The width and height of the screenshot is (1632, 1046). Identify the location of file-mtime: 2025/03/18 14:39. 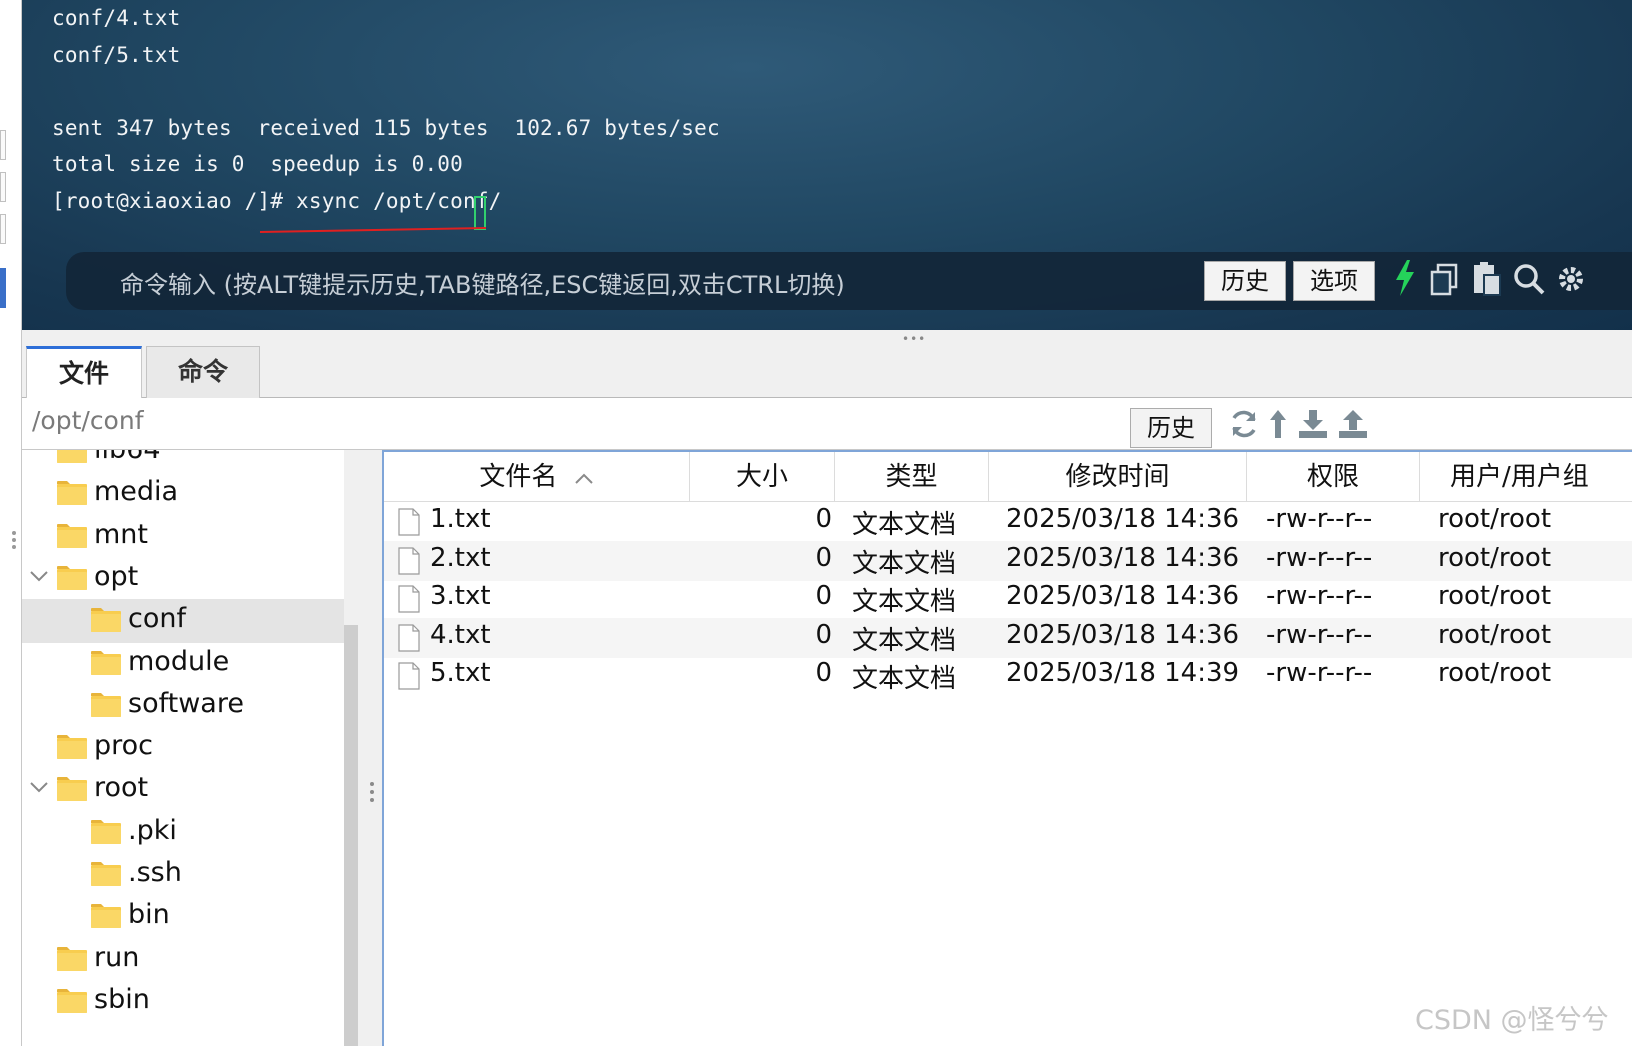
(1123, 673).